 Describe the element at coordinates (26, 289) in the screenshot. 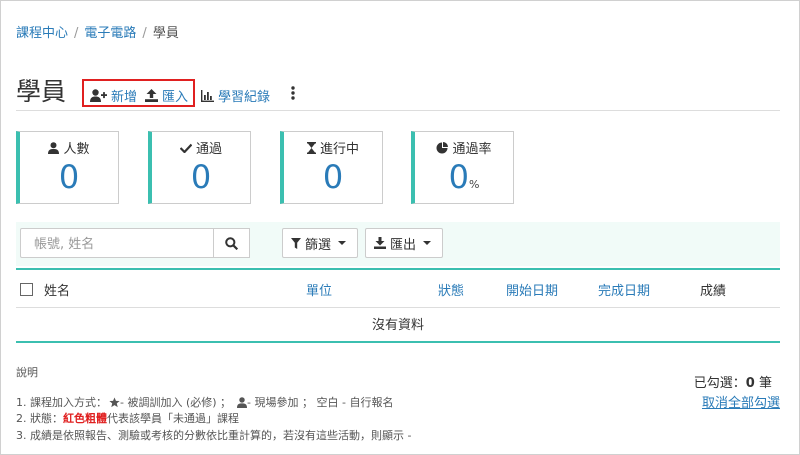

I see `select-all-checkbox` at that location.